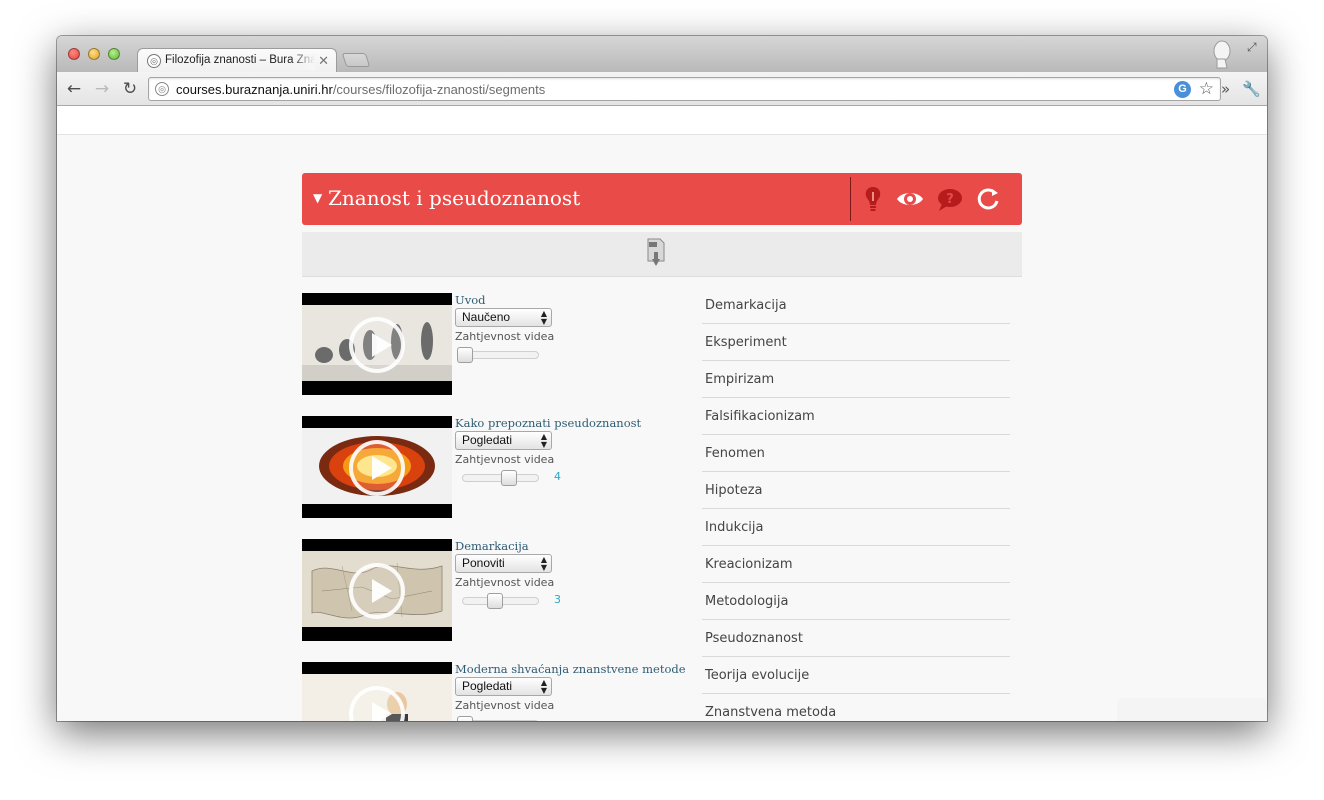  Describe the element at coordinates (760, 416) in the screenshot. I see `glossary-term: Falsifikacionizam` at that location.